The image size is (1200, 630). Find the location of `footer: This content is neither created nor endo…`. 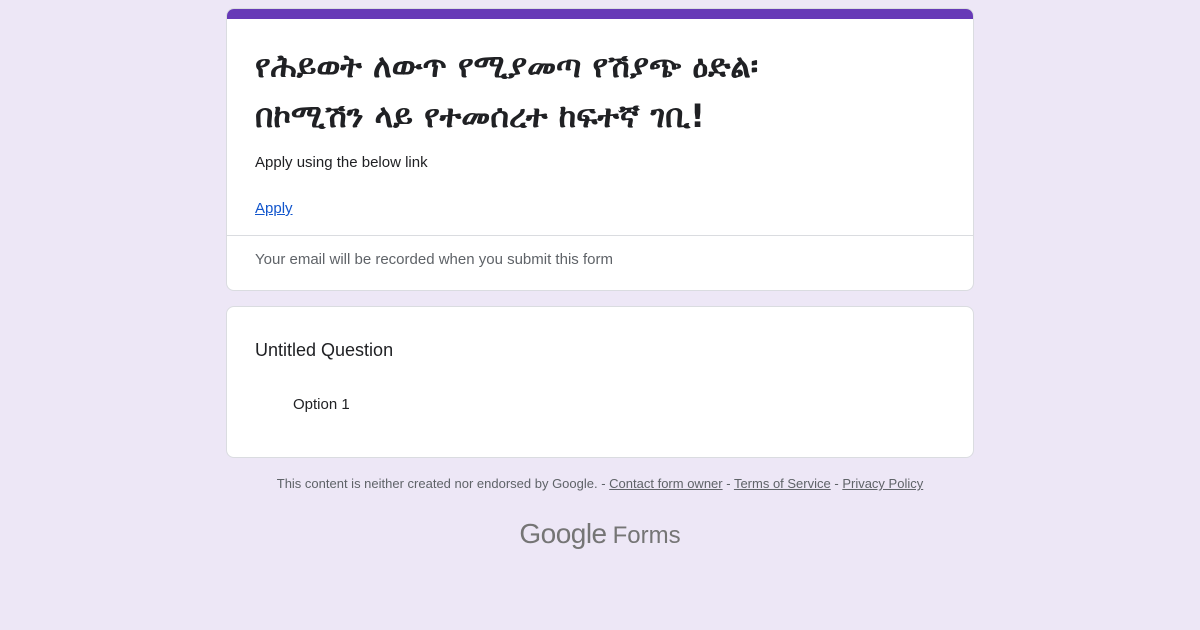

footer: This content is neither created nor endo… is located at coordinates (600, 484).